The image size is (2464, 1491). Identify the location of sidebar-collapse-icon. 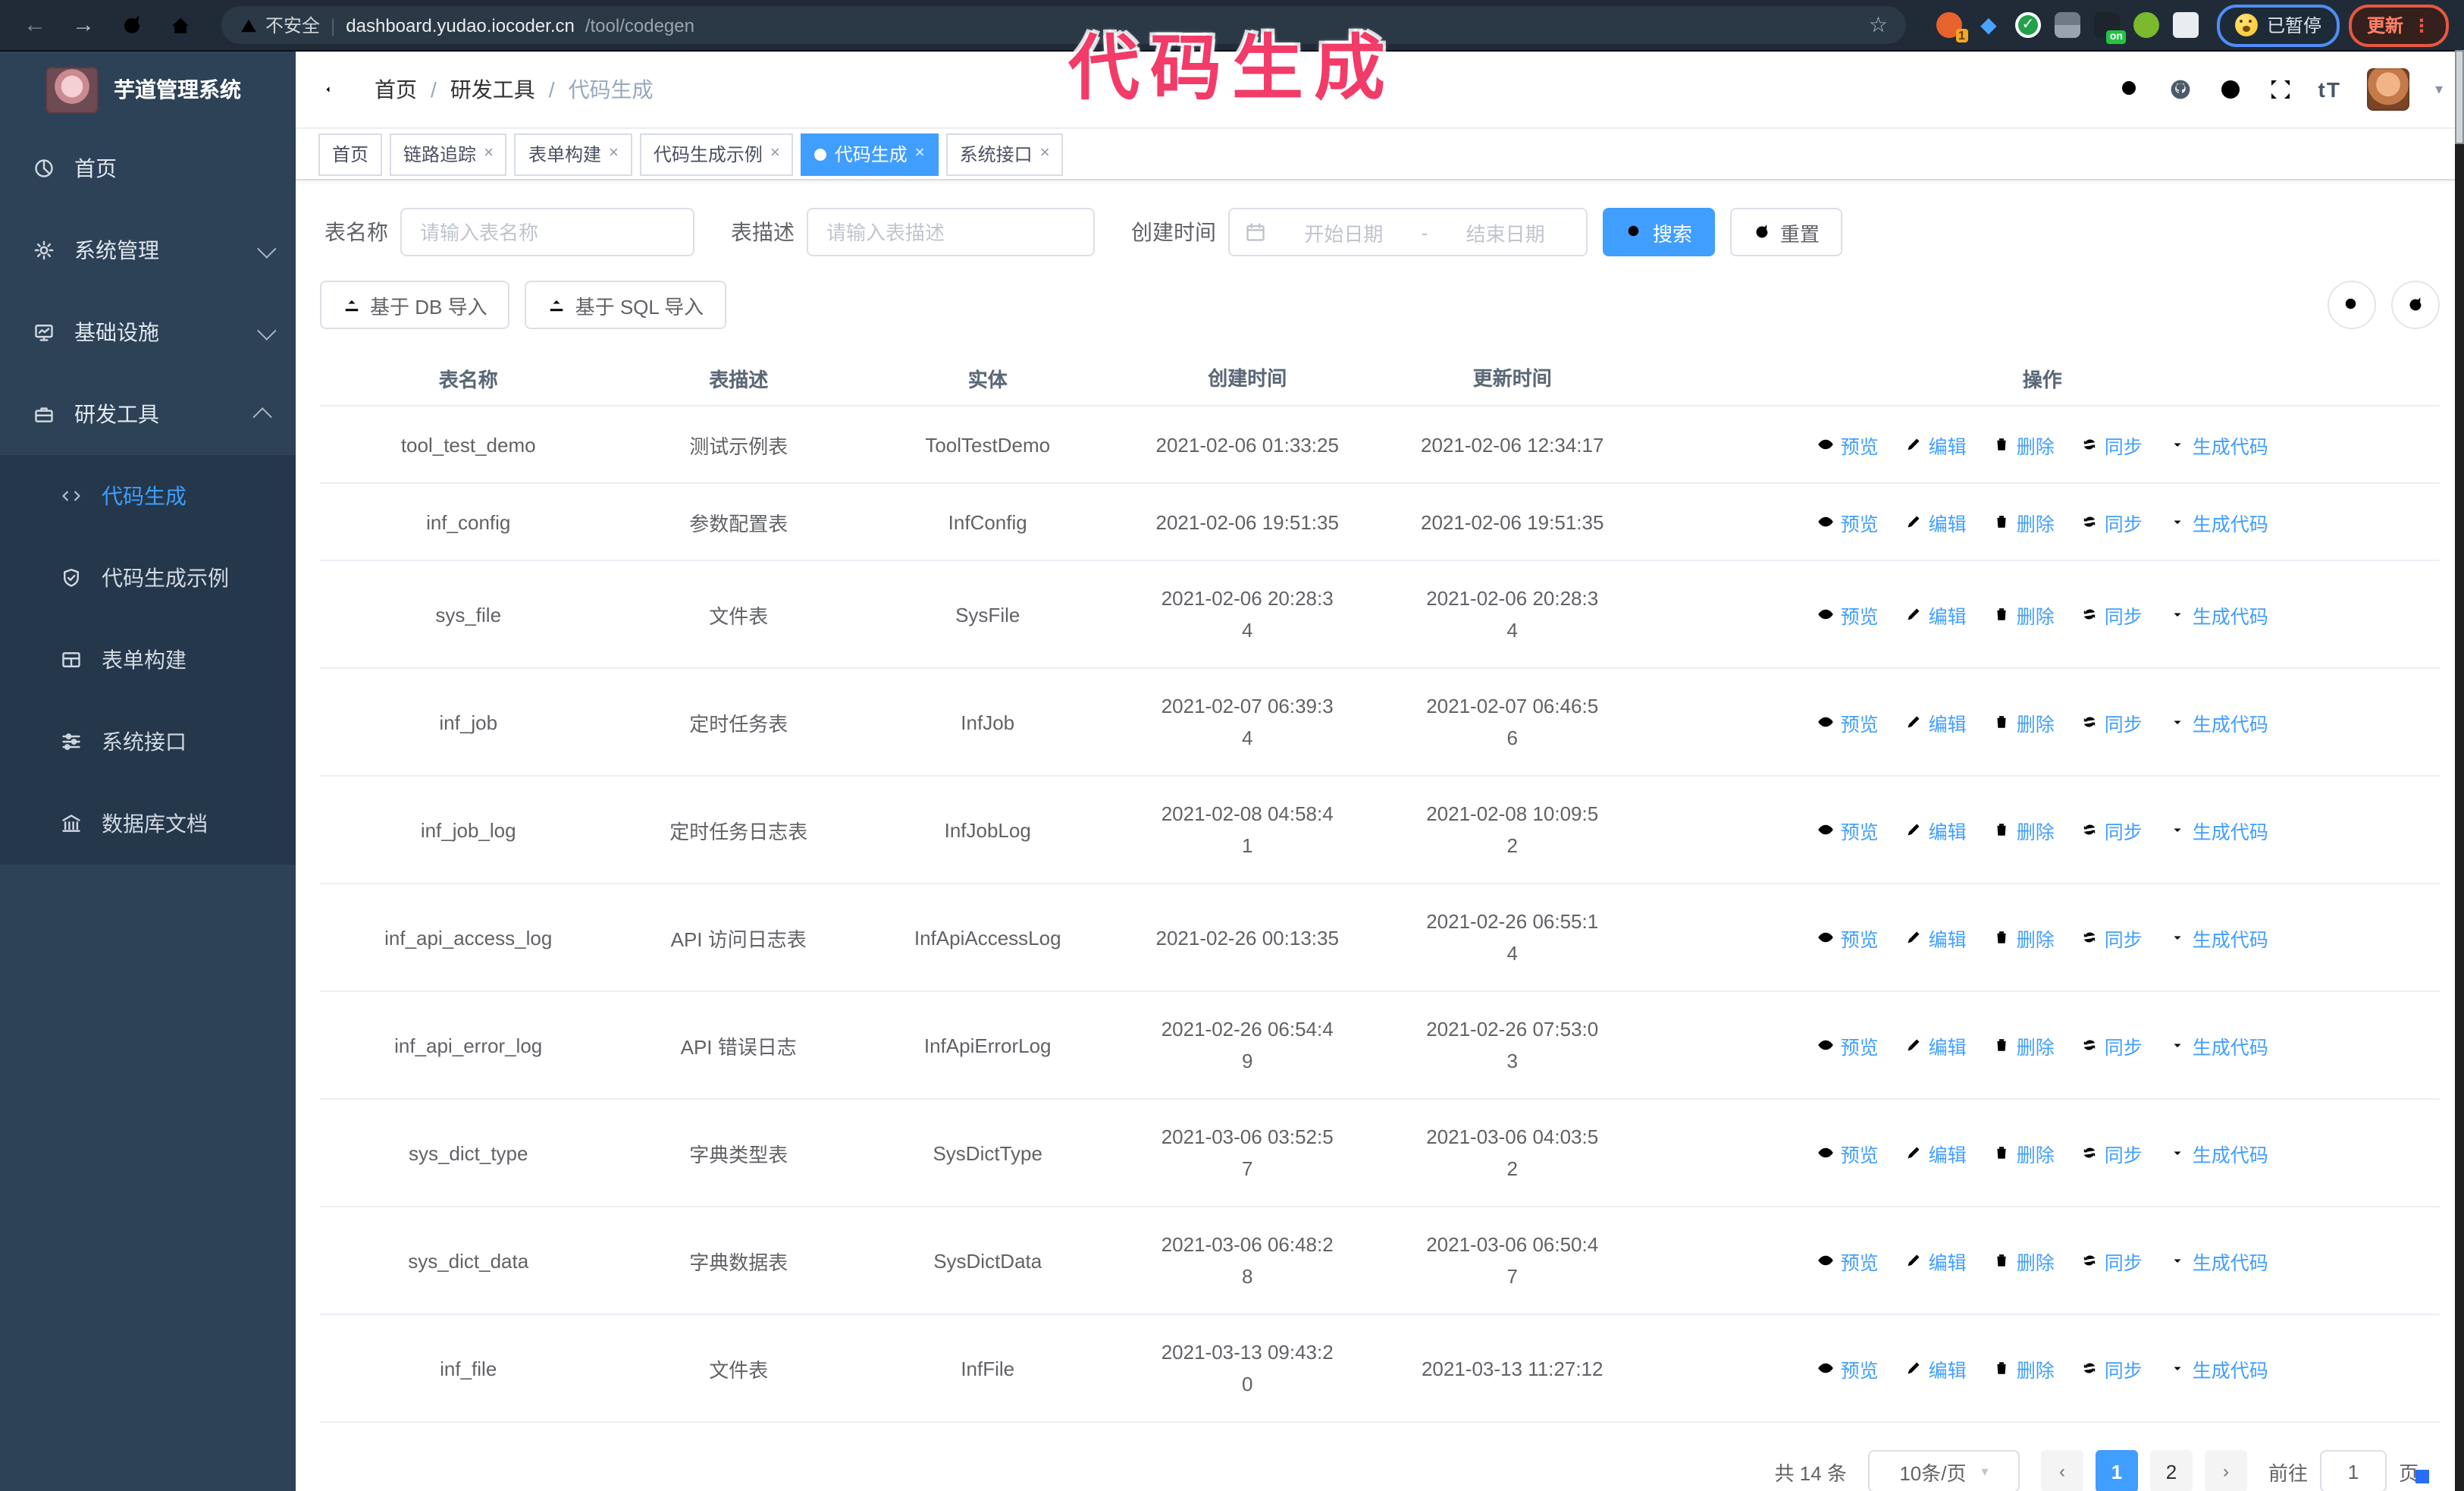
(335, 89).